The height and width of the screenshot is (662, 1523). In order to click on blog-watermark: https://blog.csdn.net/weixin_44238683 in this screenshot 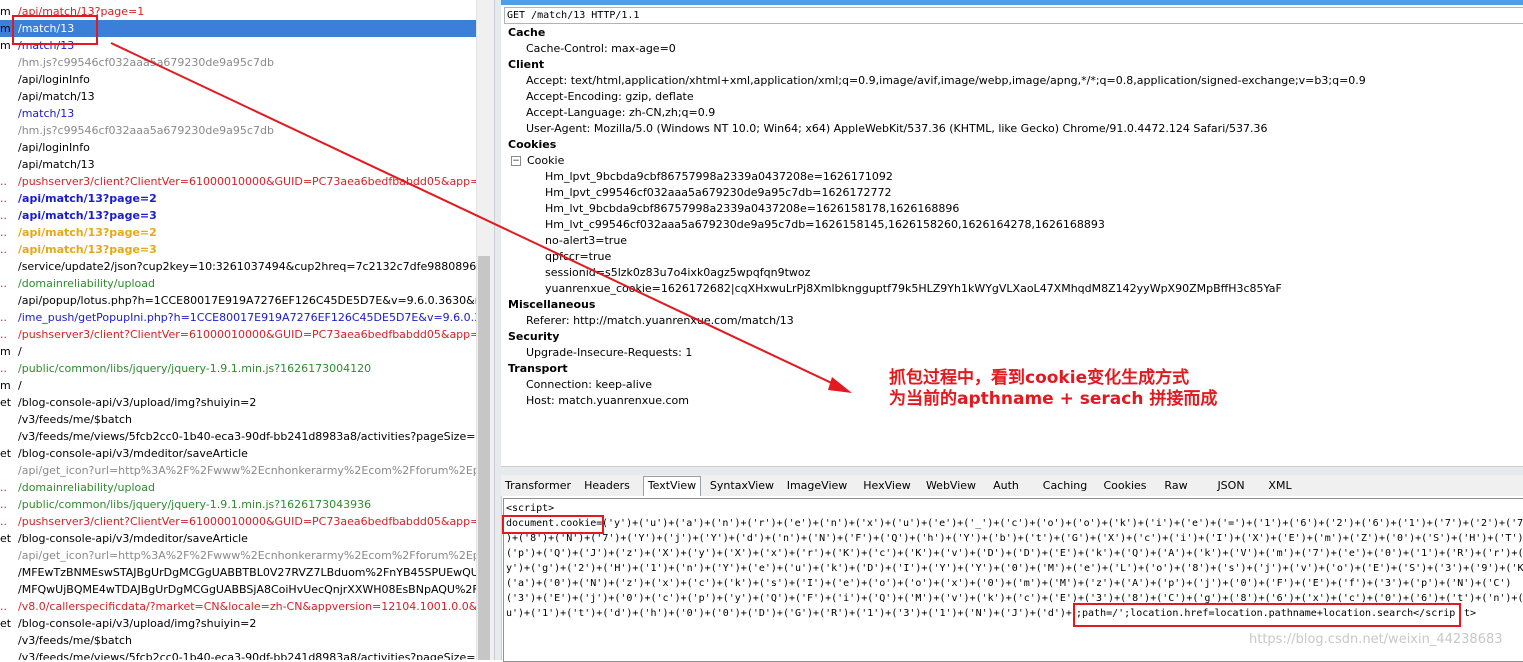, I will do `click(1376, 639)`.